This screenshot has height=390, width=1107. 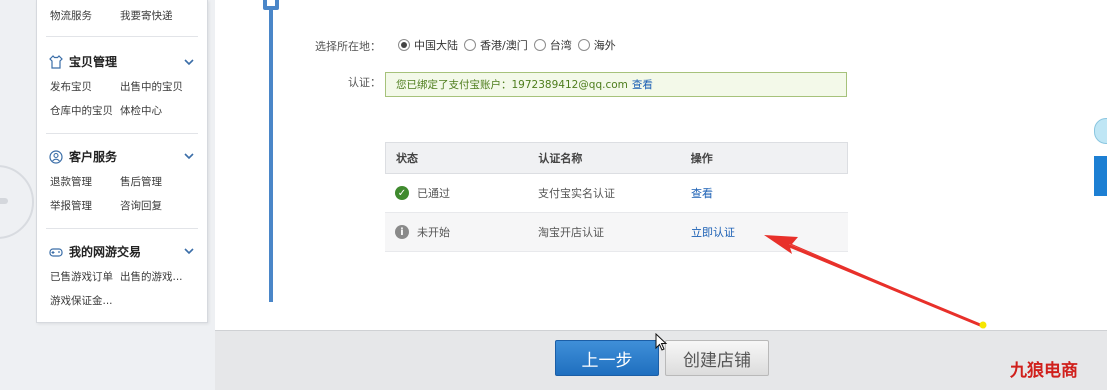 I want to click on sidebar-link-publish-item: 发布宝贝, so click(x=85, y=86).